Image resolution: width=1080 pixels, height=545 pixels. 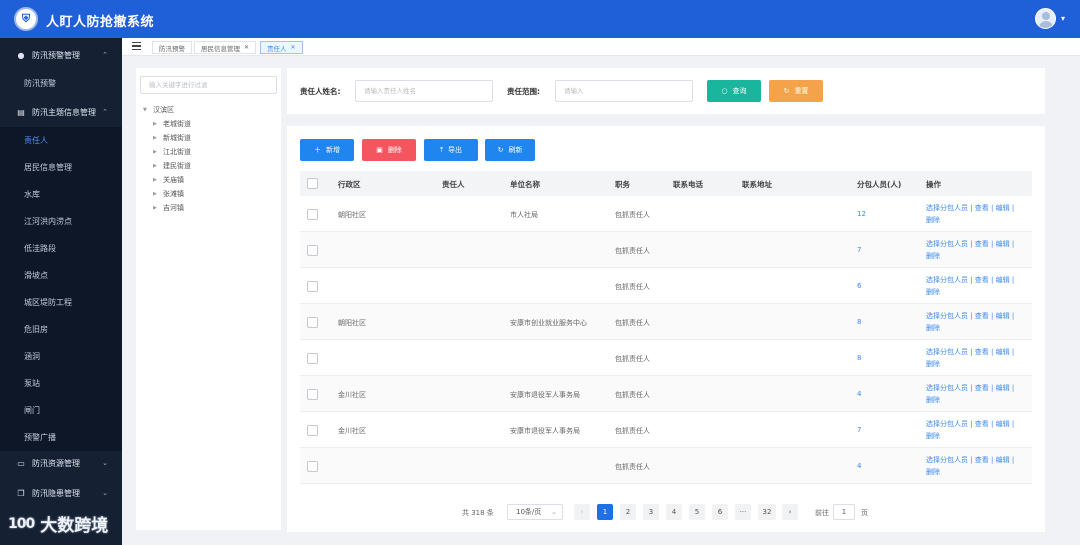 What do you see at coordinates (208, 110) in the screenshot?
I see `tree-node-root: ▼ 汉滨区` at bounding box center [208, 110].